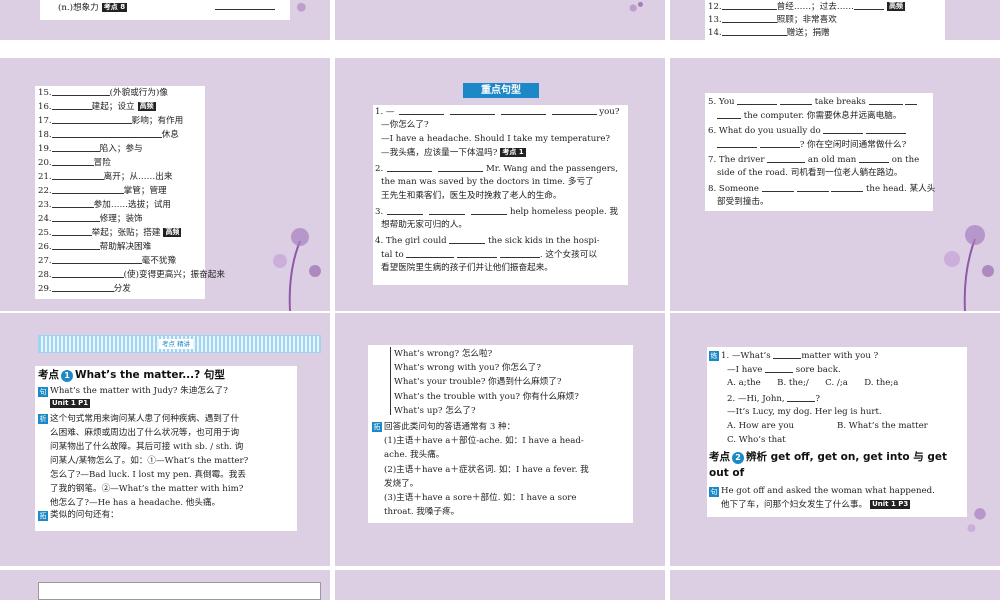  I want to click on extension-line: 拓类似的问句还有：, so click(78, 515).